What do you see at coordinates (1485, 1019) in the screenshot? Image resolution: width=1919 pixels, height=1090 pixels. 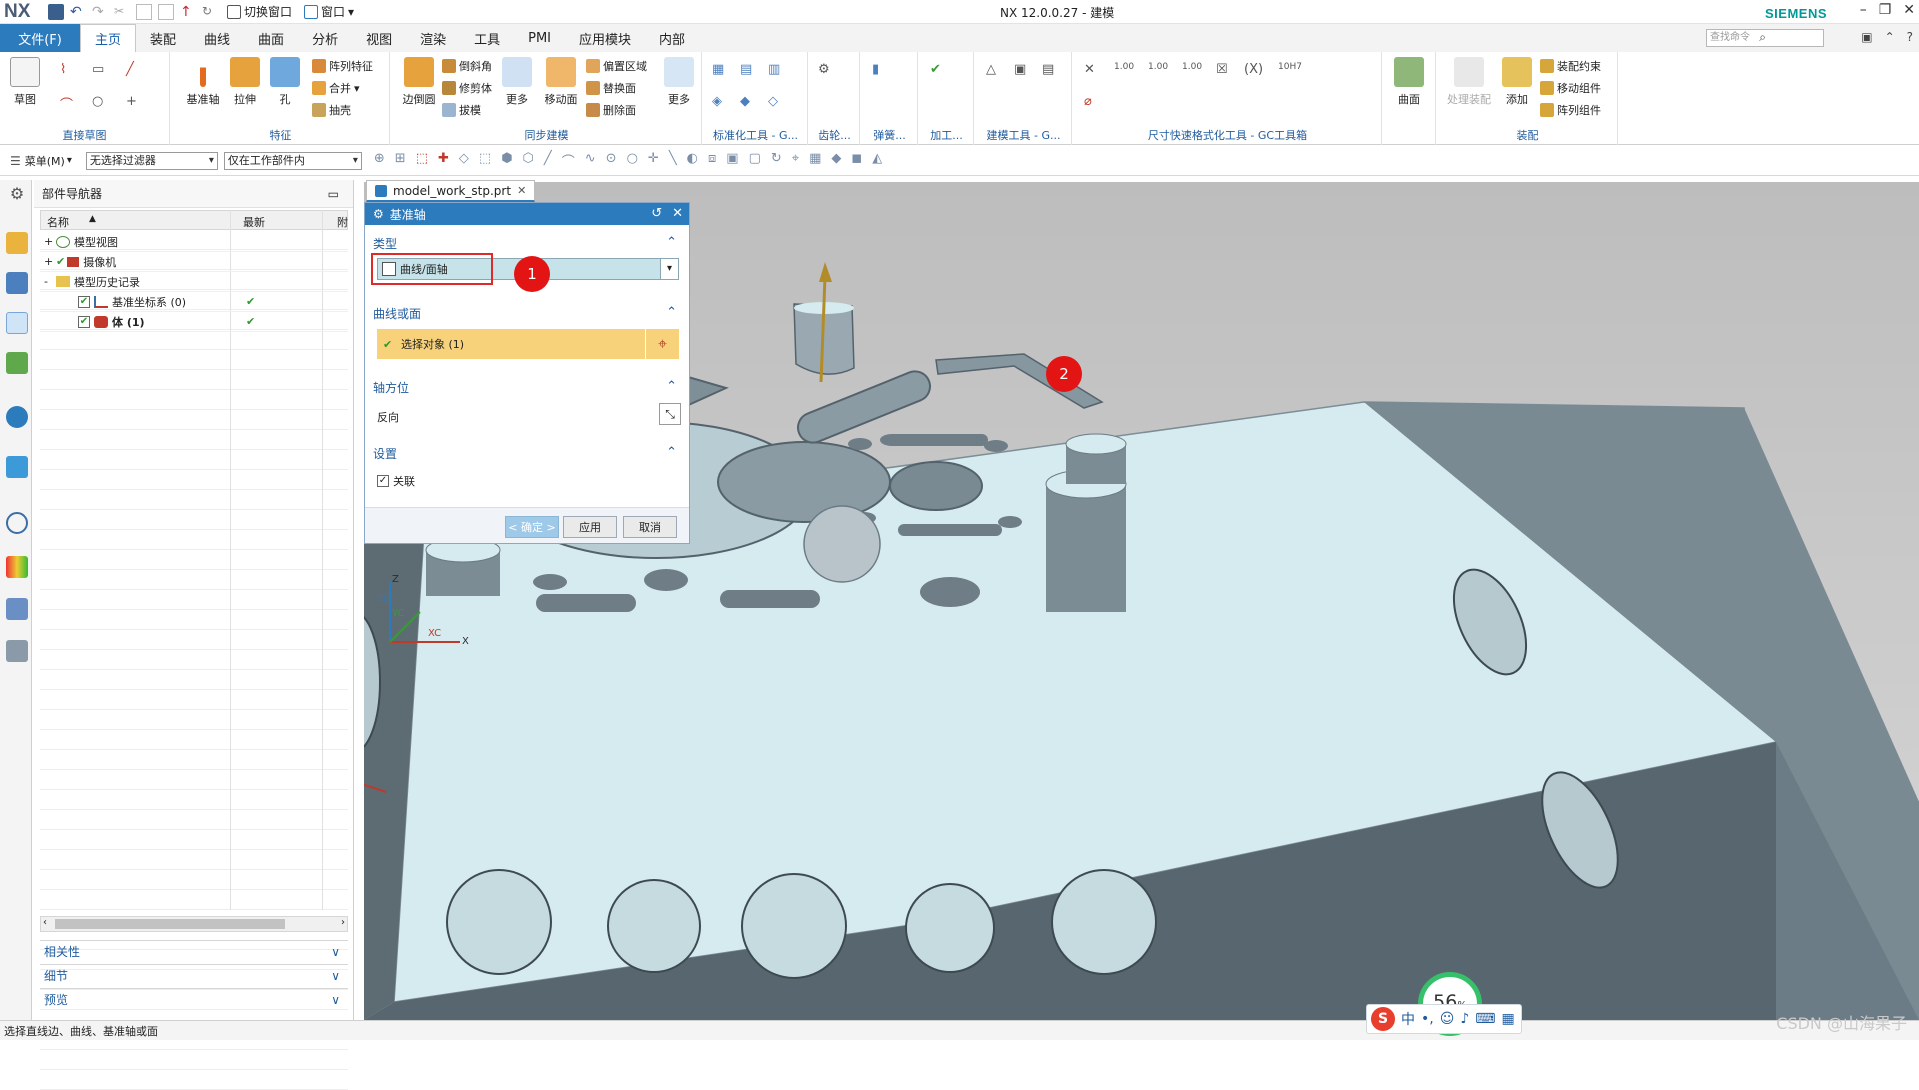 I see `keyboard-icon: ⌨` at bounding box center [1485, 1019].